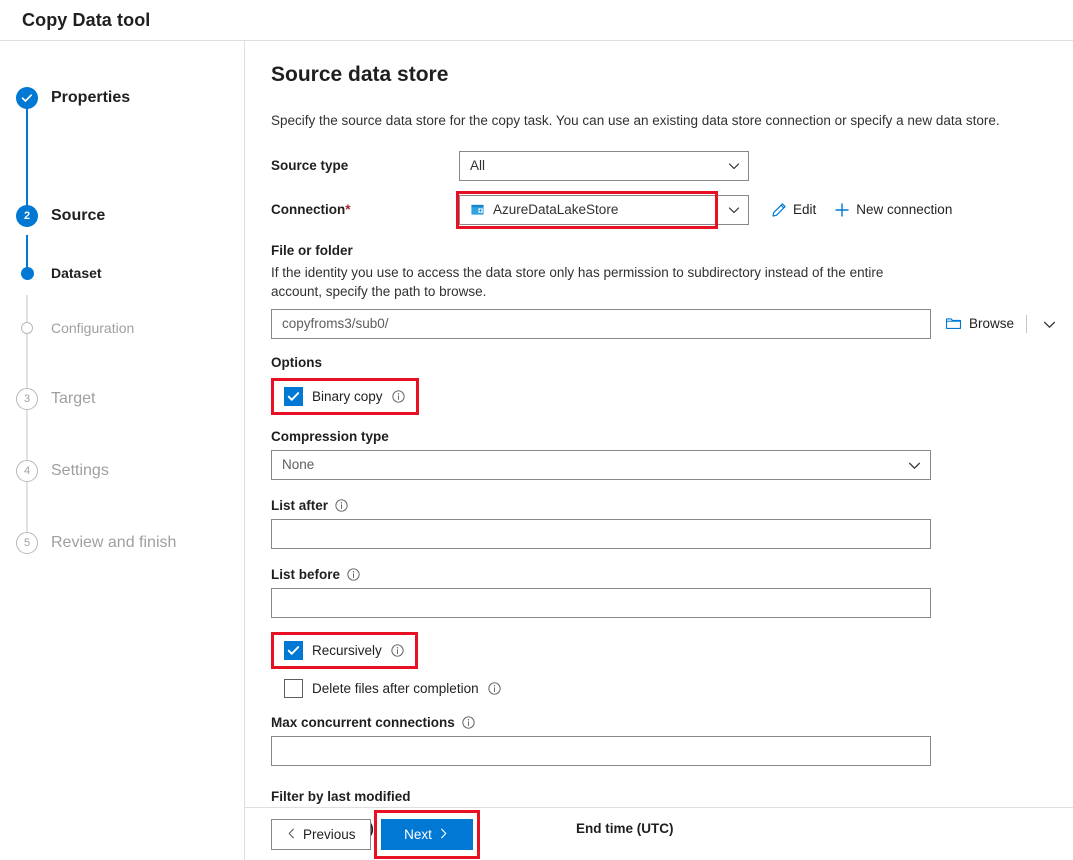 Image resolution: width=1073 pixels, height=860 pixels. I want to click on step-check-icon, so click(27, 98).